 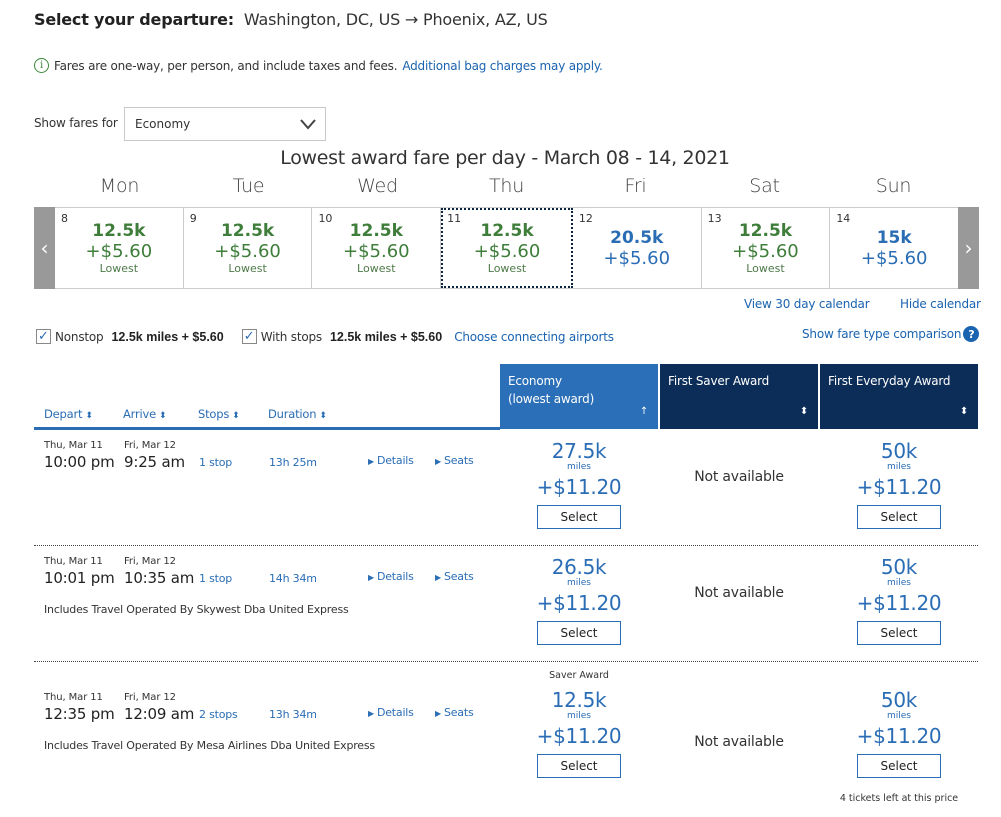 What do you see at coordinates (76, 123) in the screenshot?
I see `show-fares-label: Show fares for` at bounding box center [76, 123].